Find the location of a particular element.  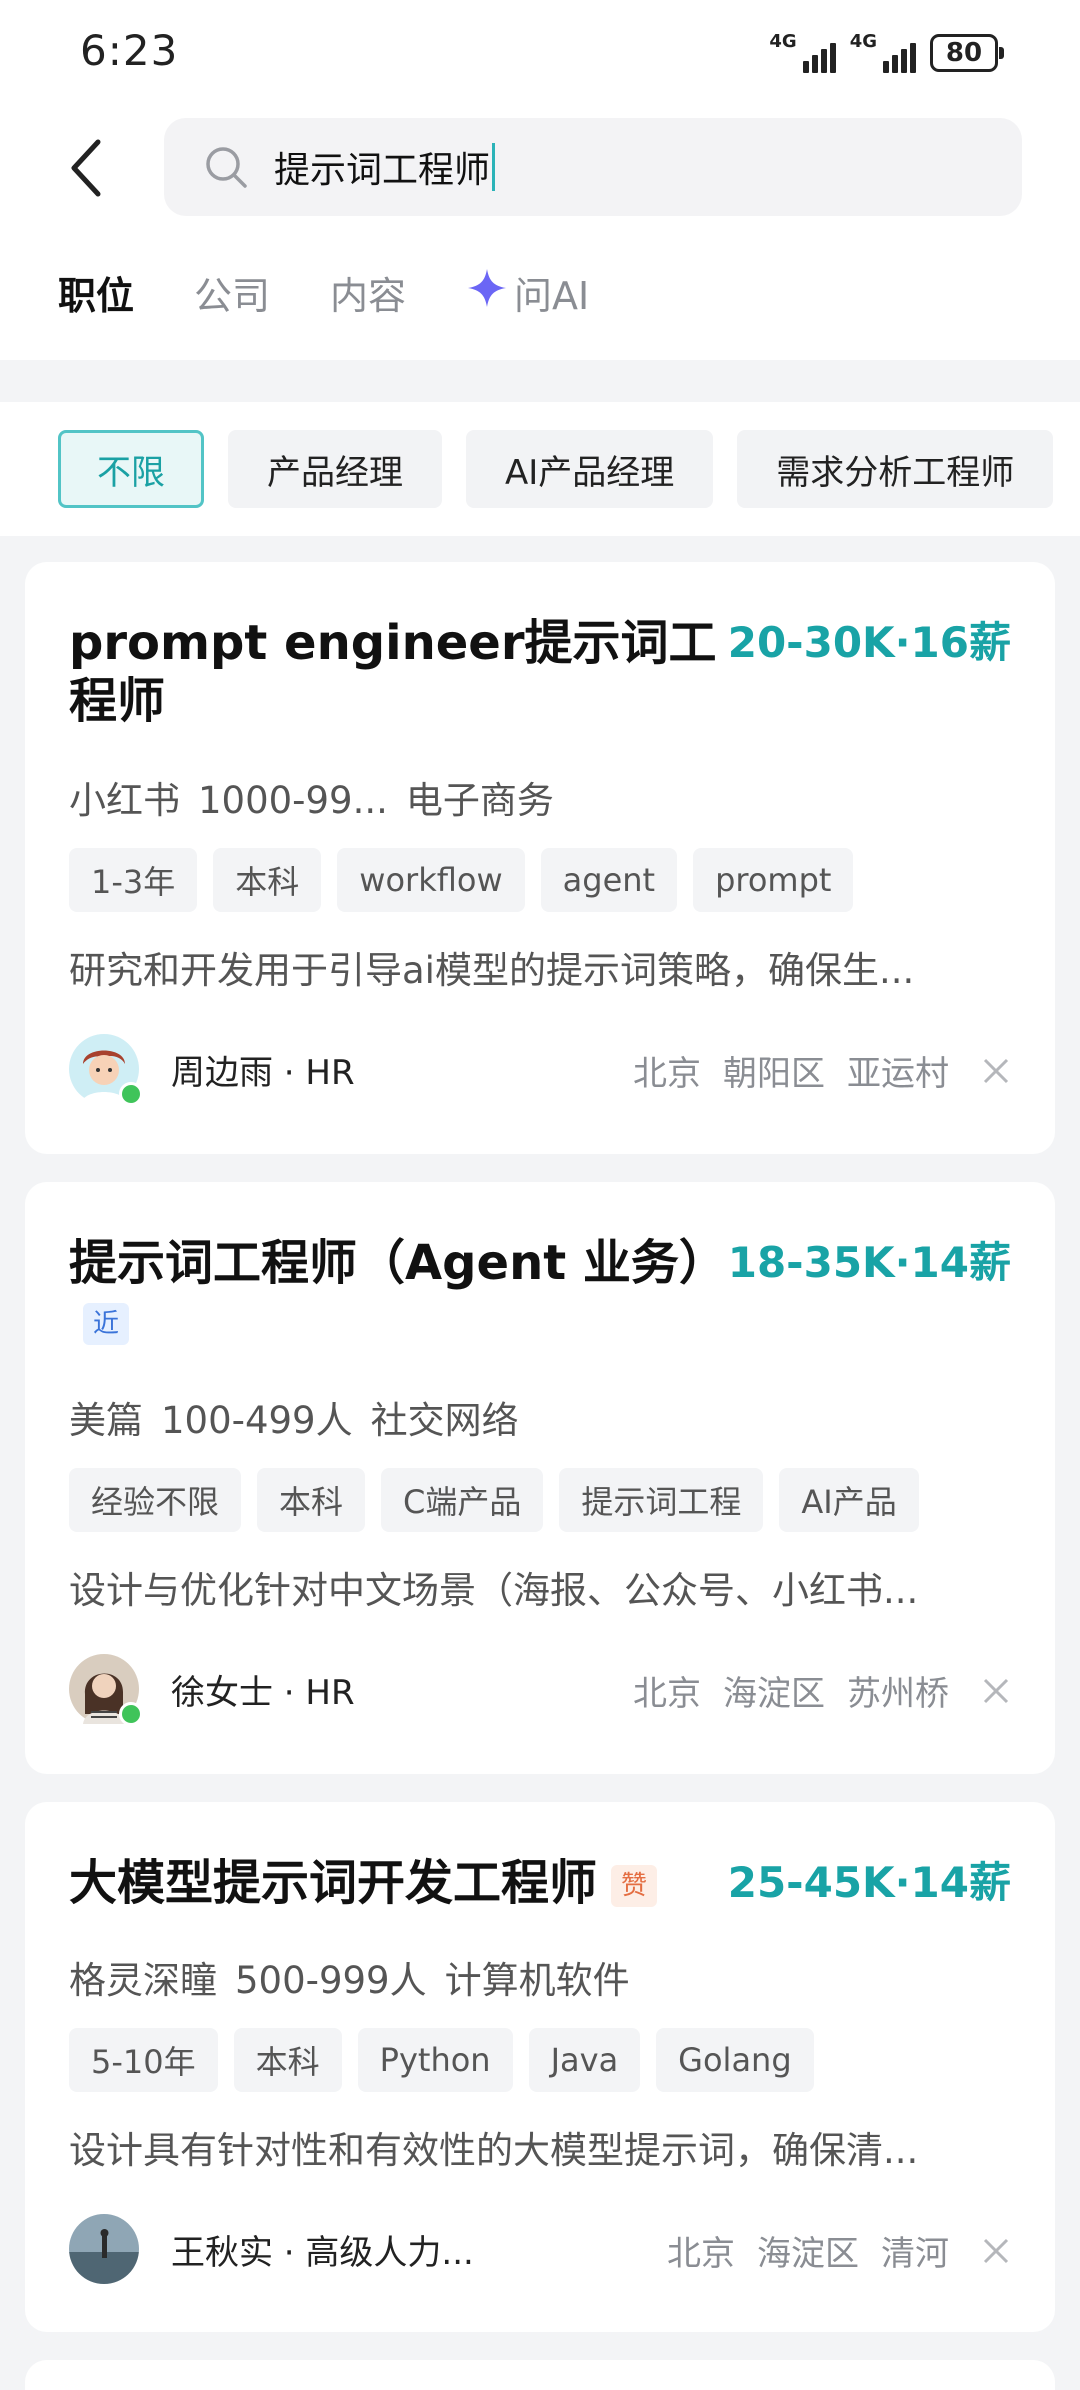

back-button is located at coordinates (86, 168).